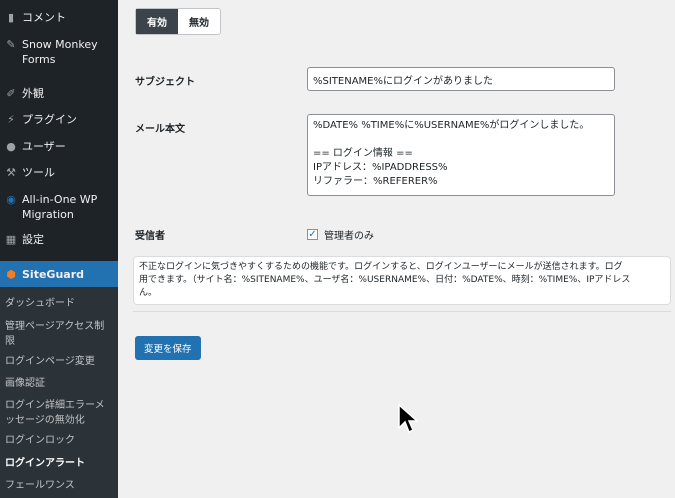  What do you see at coordinates (60, 440) in the screenshot?
I see `submenu-login-lock: ログインロック` at bounding box center [60, 440].